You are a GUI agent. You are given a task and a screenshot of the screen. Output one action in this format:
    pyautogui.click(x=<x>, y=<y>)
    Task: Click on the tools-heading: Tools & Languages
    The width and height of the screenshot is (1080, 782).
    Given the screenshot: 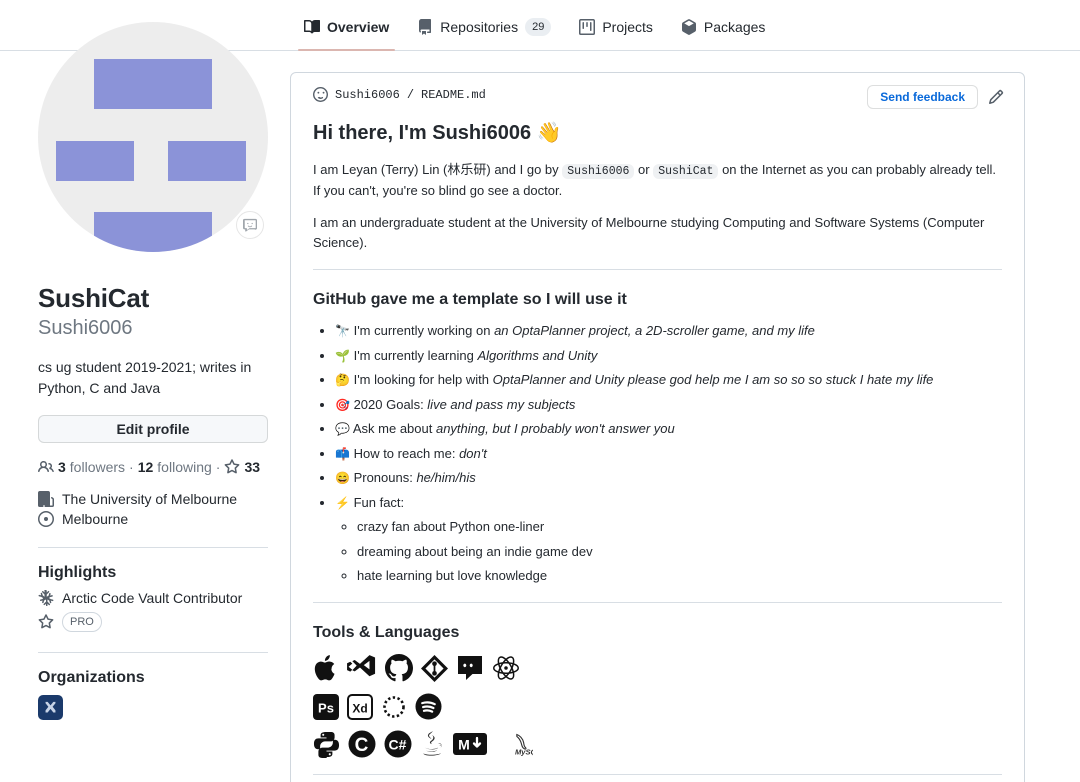 What is the action you would take?
    pyautogui.click(x=386, y=632)
    